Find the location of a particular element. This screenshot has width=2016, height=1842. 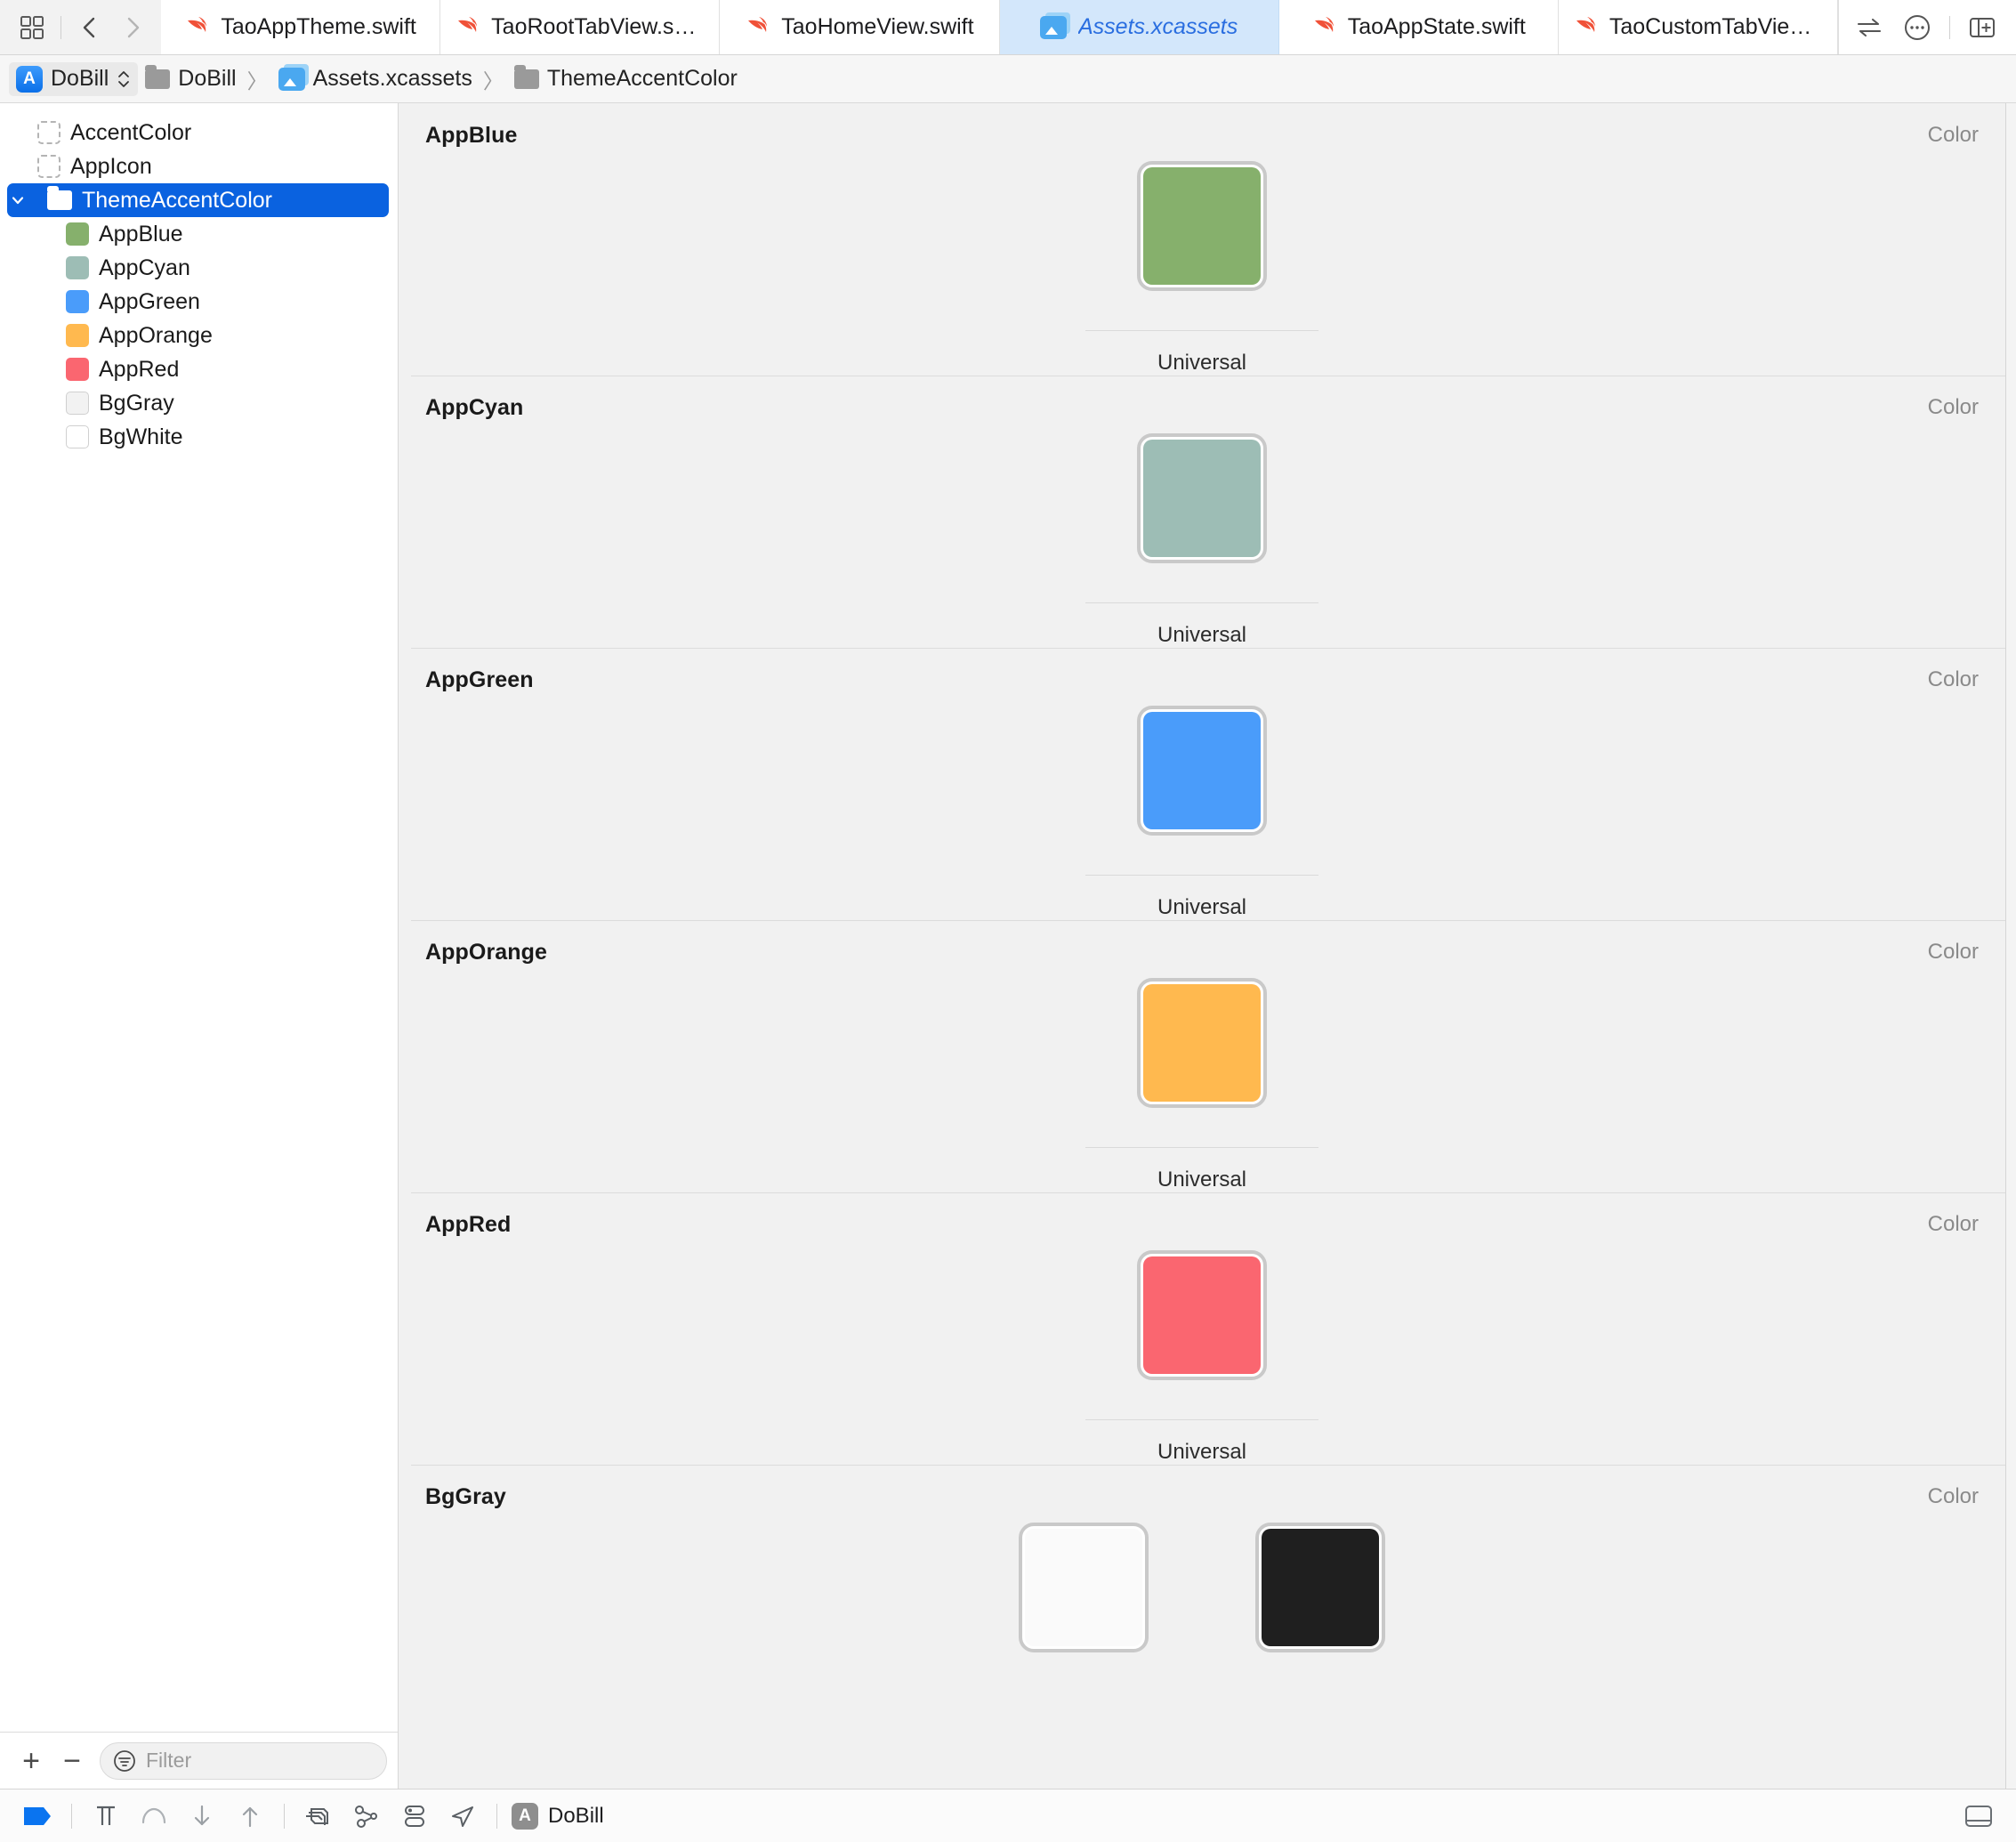

section-title: AppGreen is located at coordinates (479, 680).